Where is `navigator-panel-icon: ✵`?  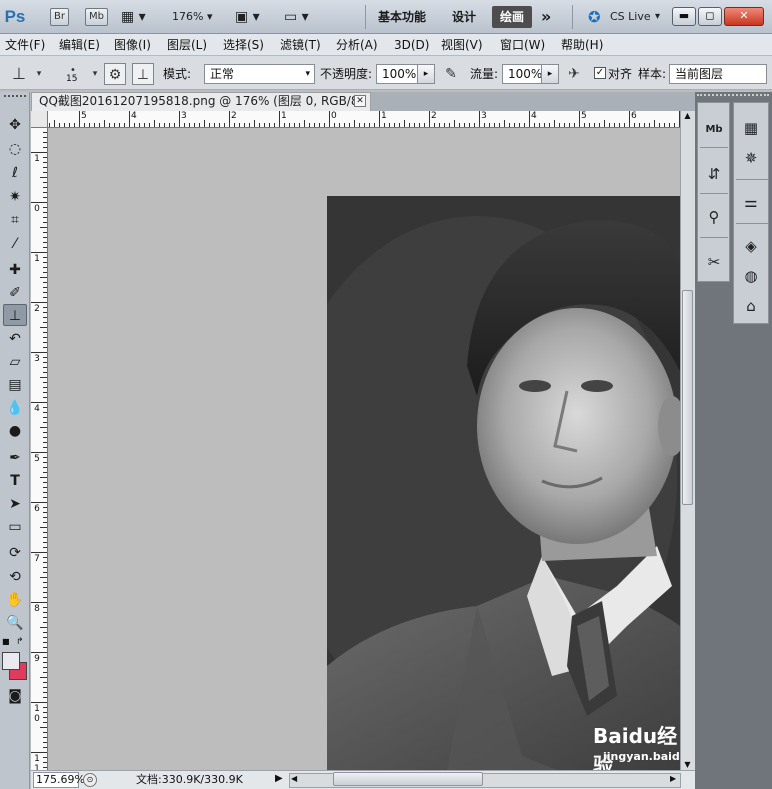 navigator-panel-icon: ✵ is located at coordinates (751, 158).